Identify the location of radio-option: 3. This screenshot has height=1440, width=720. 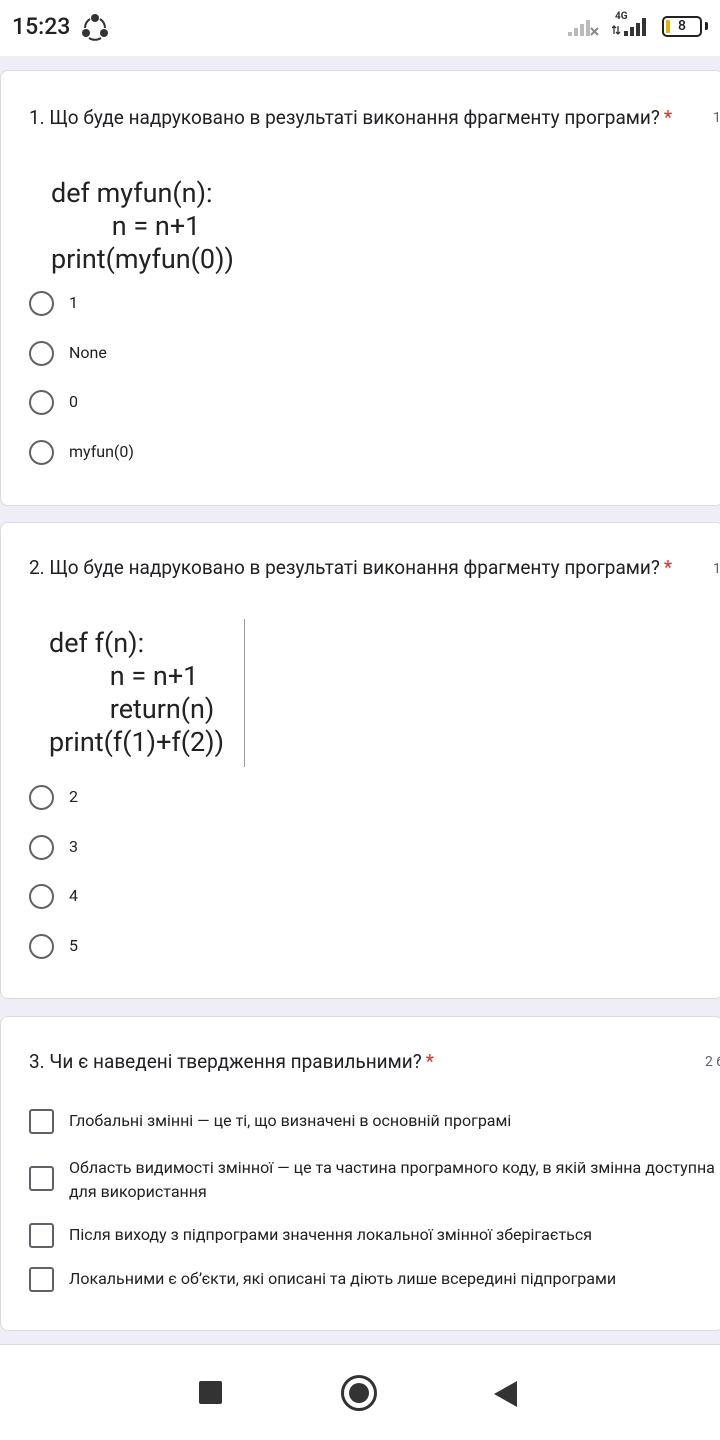
(369, 848).